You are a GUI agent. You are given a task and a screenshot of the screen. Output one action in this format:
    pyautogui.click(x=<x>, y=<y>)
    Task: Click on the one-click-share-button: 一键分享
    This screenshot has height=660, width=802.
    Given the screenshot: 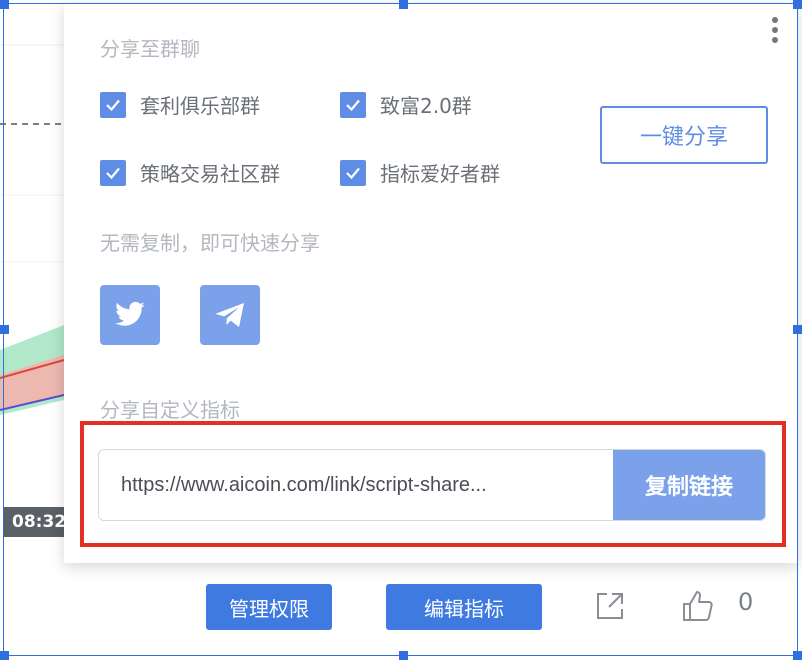 What is the action you would take?
    pyautogui.click(x=684, y=135)
    